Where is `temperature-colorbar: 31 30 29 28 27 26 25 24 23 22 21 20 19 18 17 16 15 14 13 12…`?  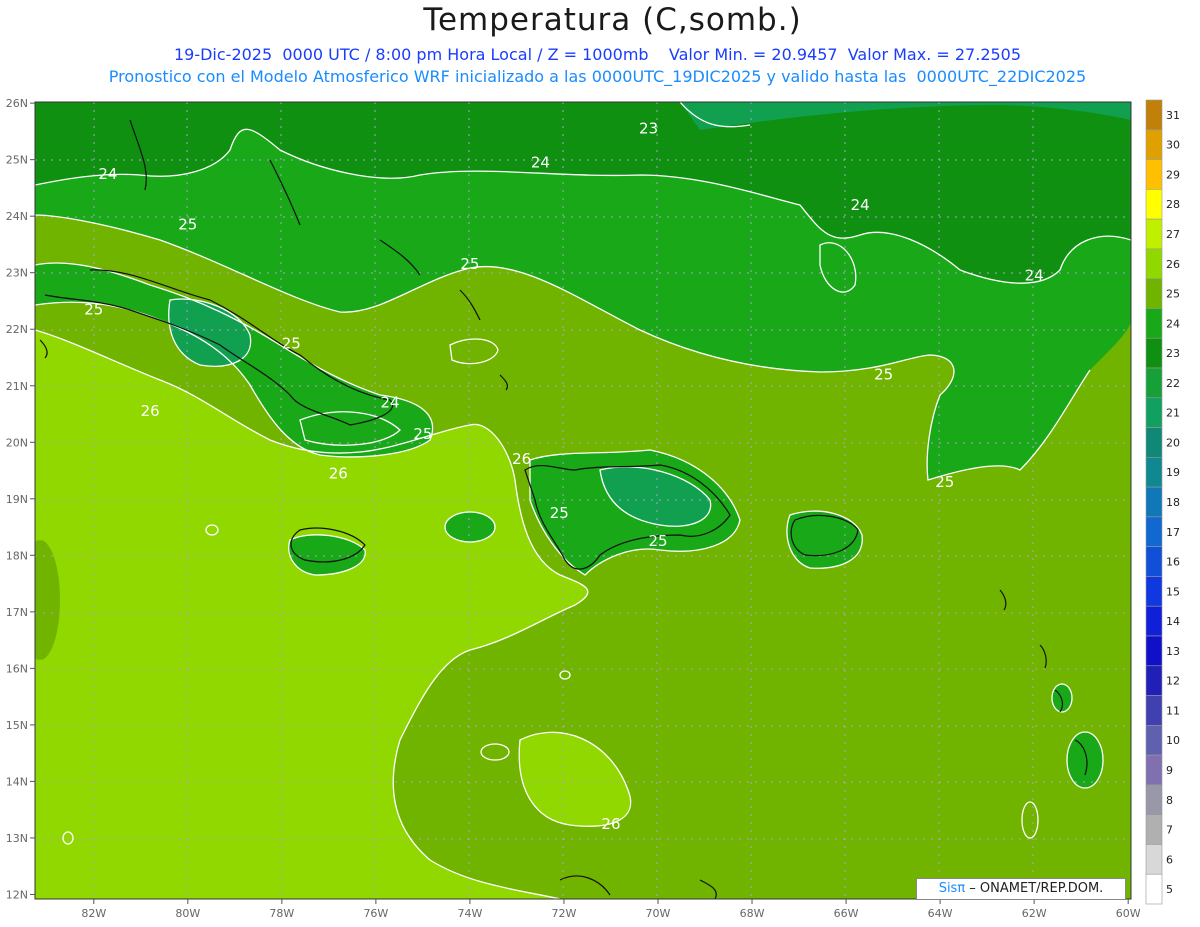 temperature-colorbar: 31 30 29 28 27 26 25 24 23 22 21 20 19 18 17 16 15 14 13 12… is located at coordinates (1162, 502).